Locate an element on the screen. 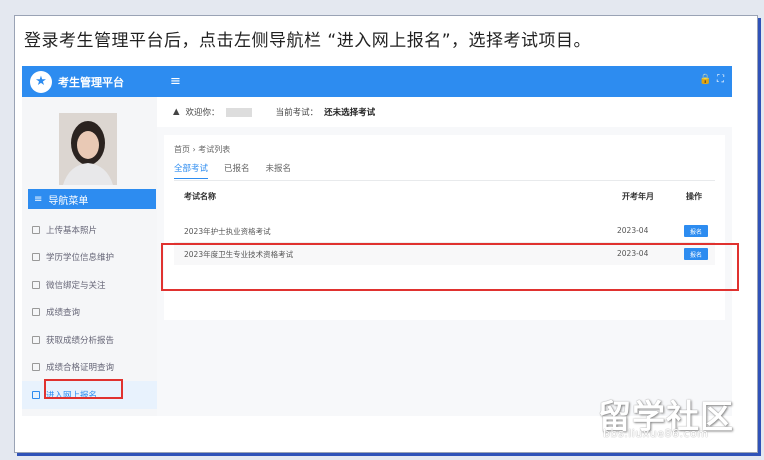 This screenshot has width=764, height=460. doc-icon is located at coordinates (36, 257).